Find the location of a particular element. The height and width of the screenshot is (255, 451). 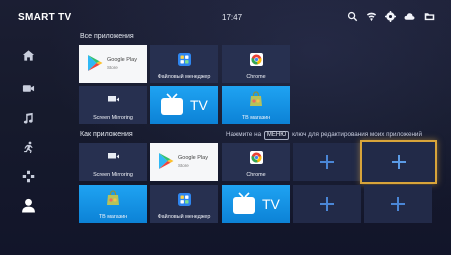

video-icon is located at coordinates (28, 88).